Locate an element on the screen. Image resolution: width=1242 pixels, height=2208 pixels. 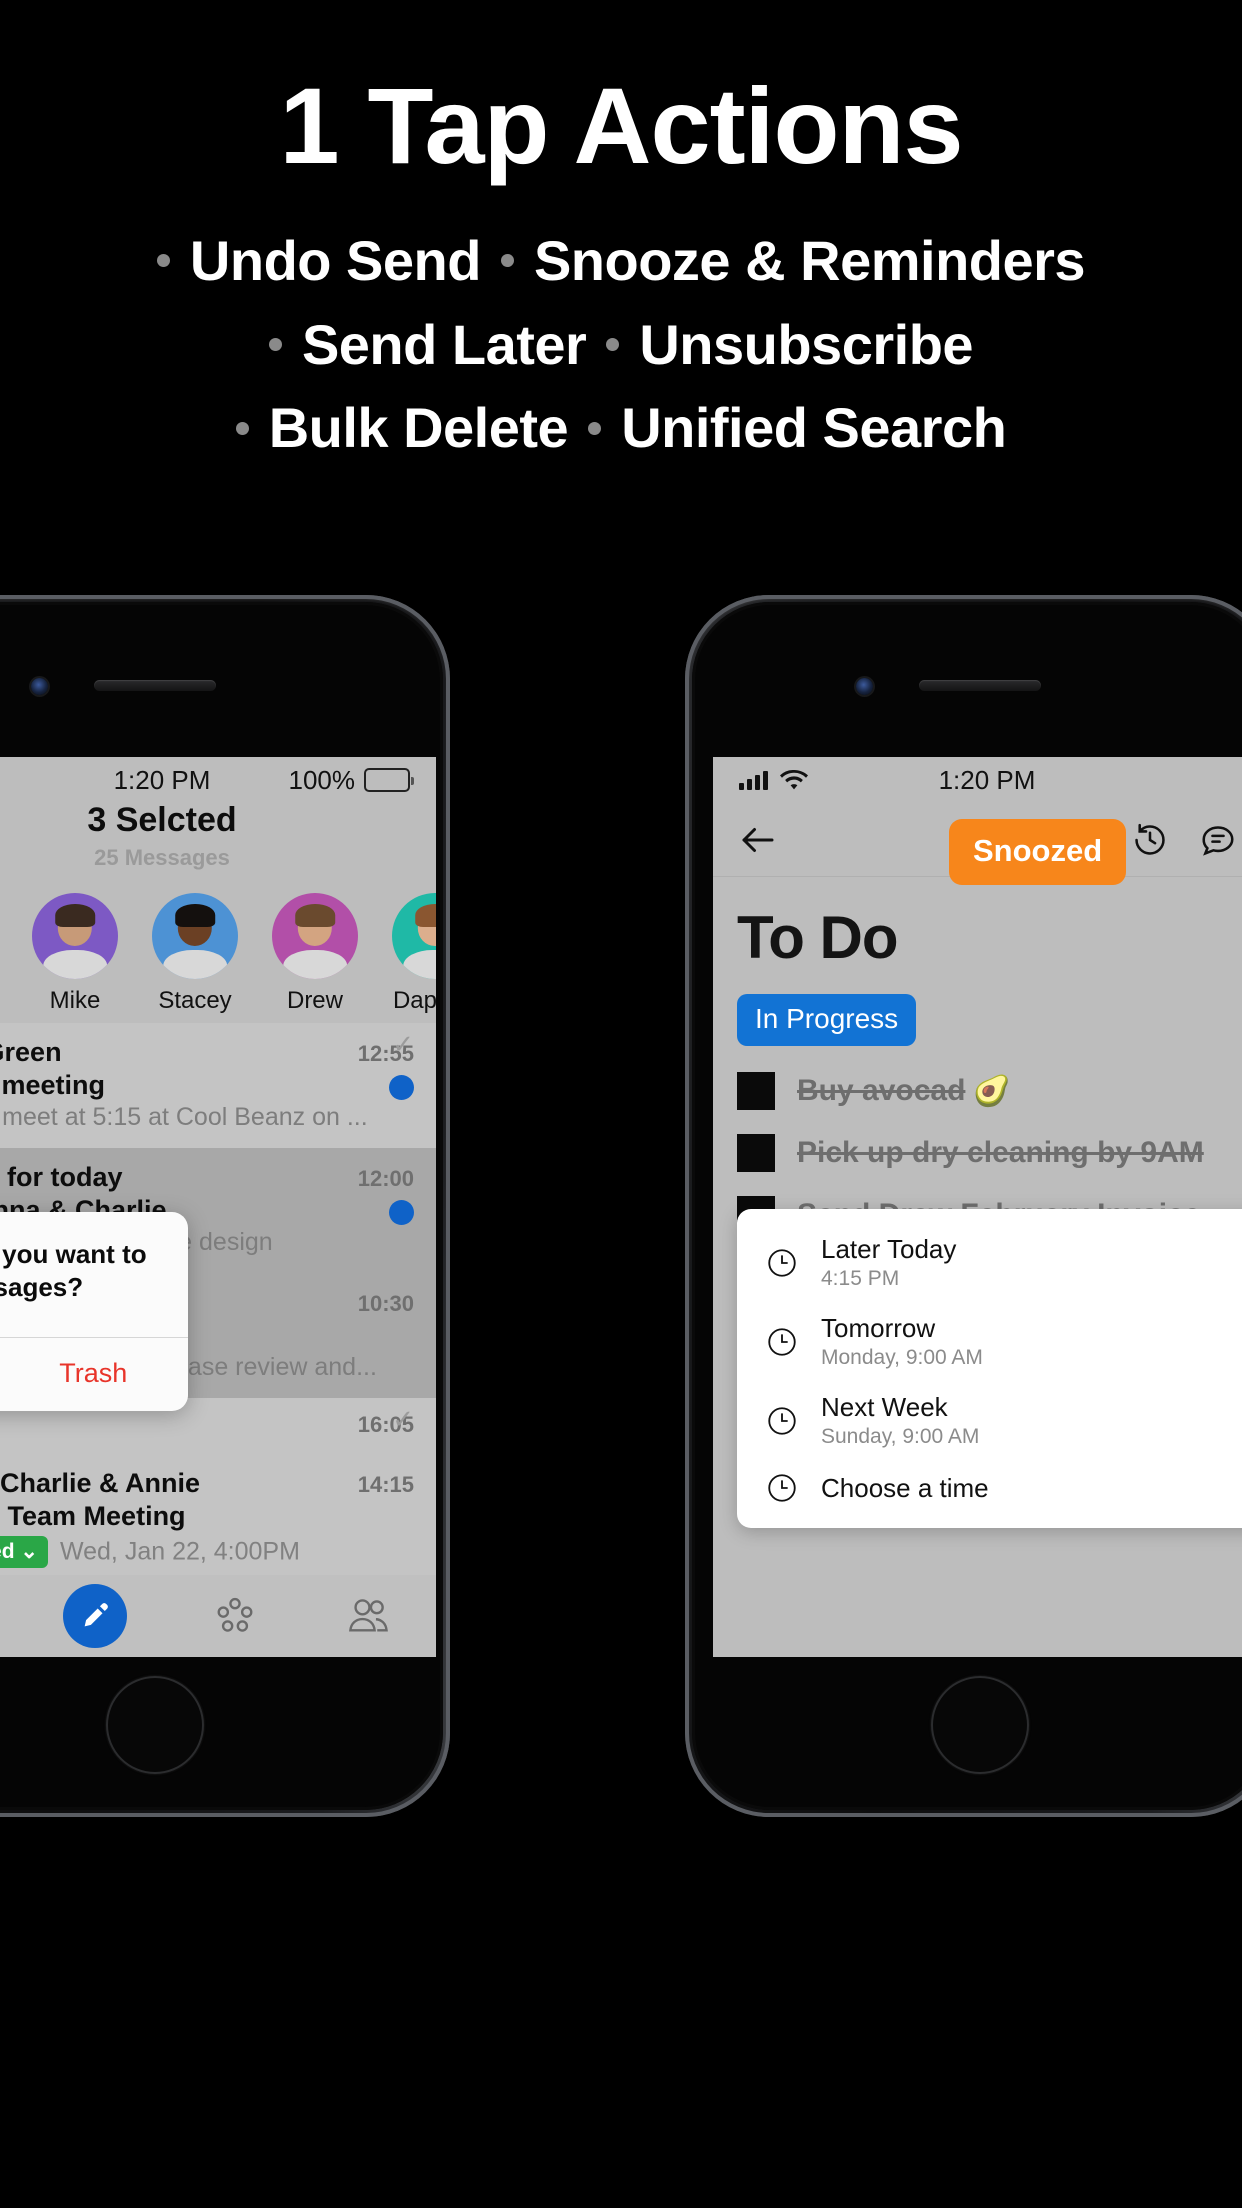
avatar-cell: Daphne is located at coordinates (406, 954).